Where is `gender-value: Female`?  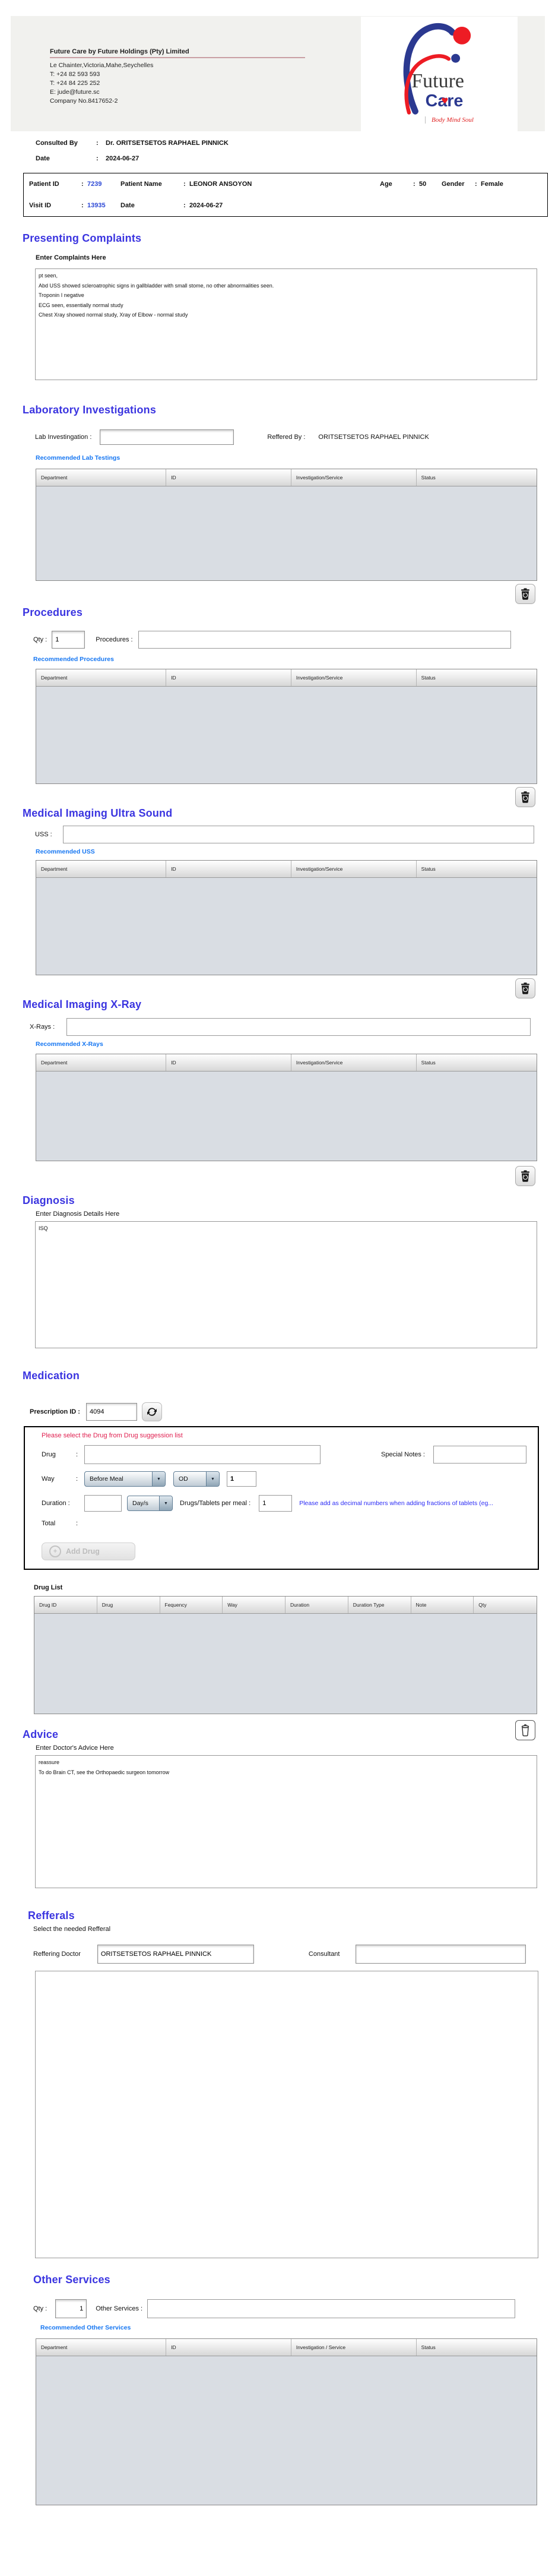
gender-value: Female is located at coordinates (492, 184).